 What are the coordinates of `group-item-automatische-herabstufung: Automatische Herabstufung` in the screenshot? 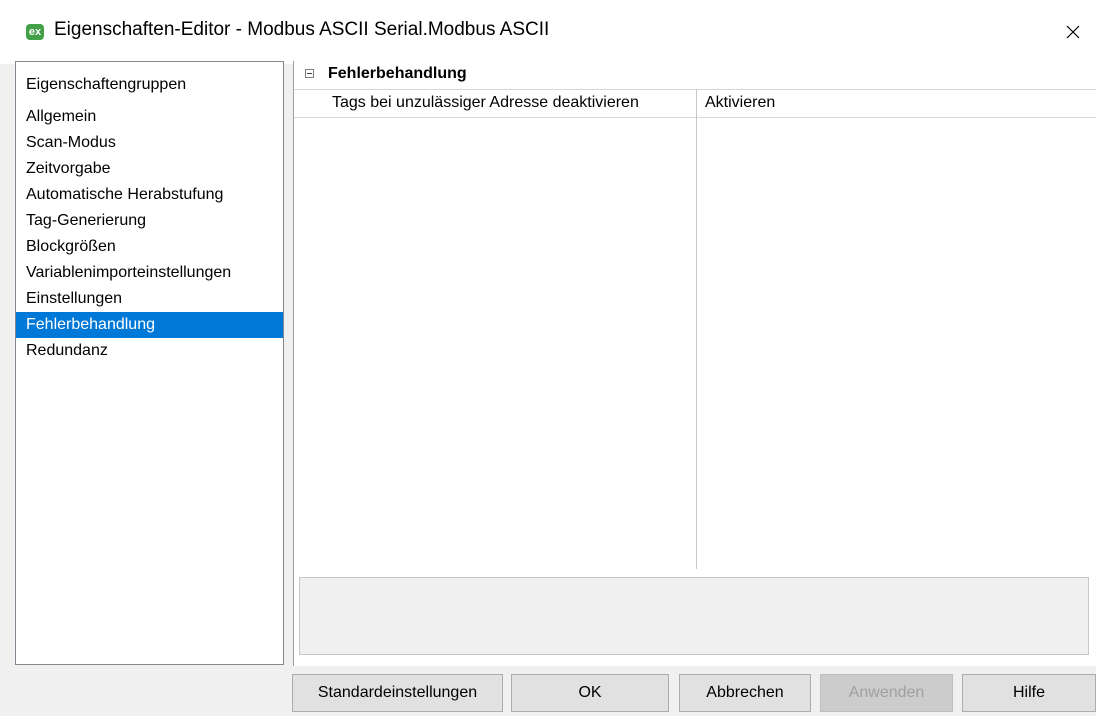 It's located at (149, 195).